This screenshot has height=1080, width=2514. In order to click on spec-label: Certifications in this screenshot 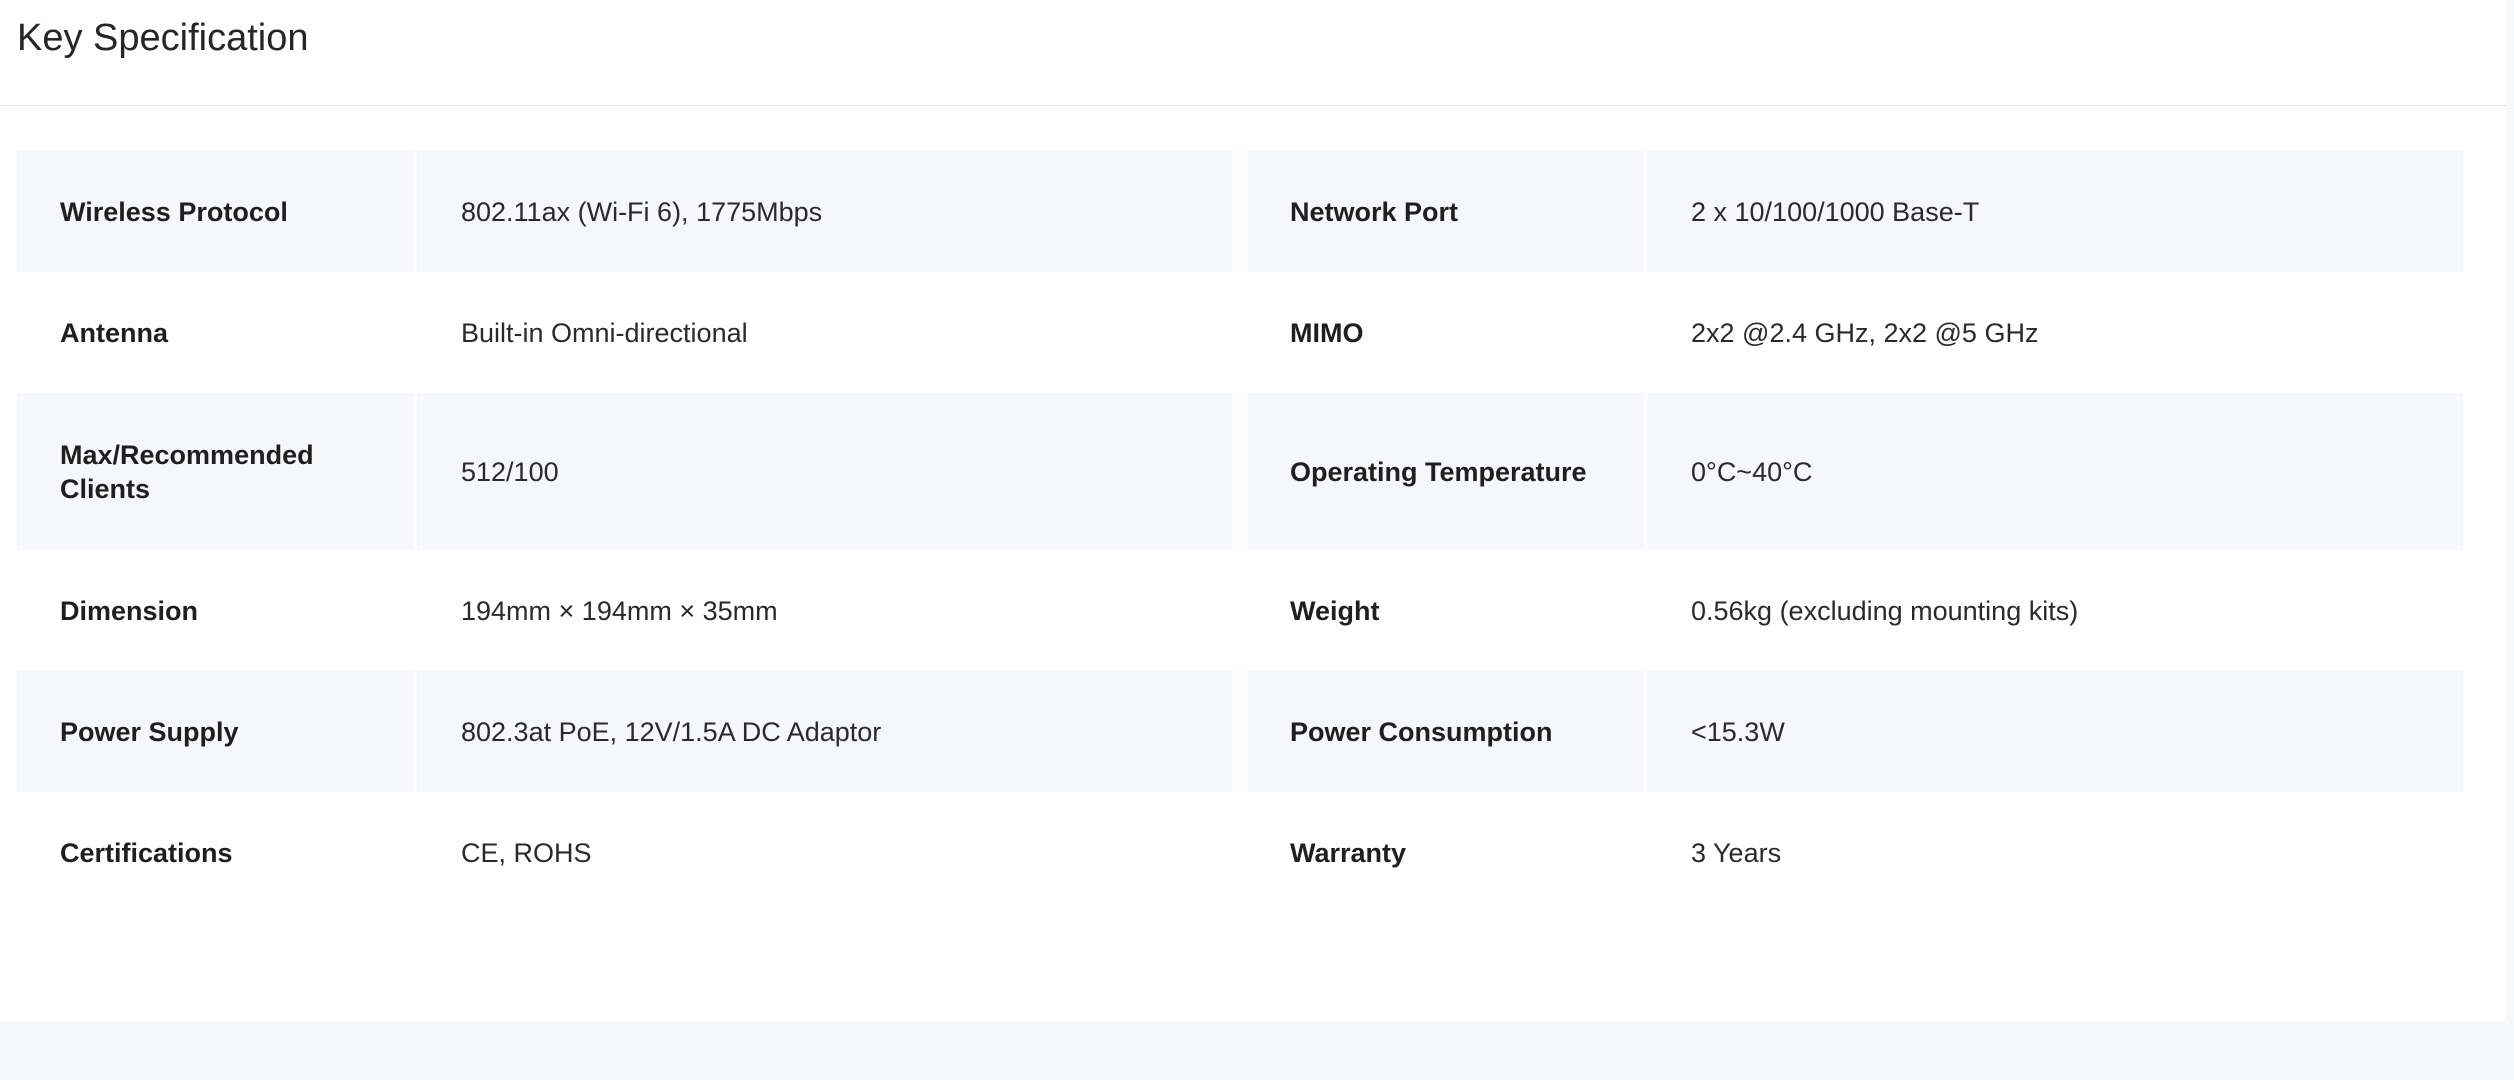, I will do `click(146, 852)`.